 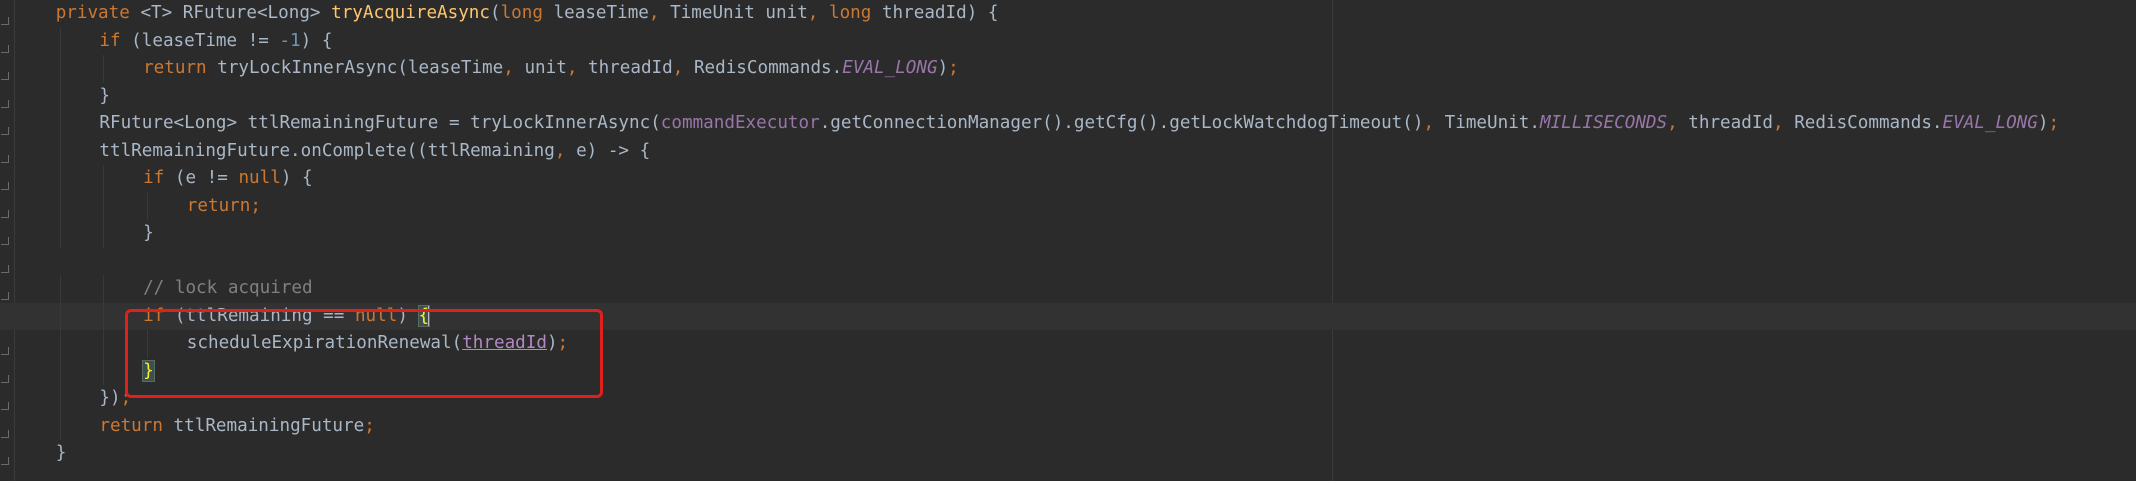 I want to click on code-token: tryAcquireAsync, so click(x=410, y=13).